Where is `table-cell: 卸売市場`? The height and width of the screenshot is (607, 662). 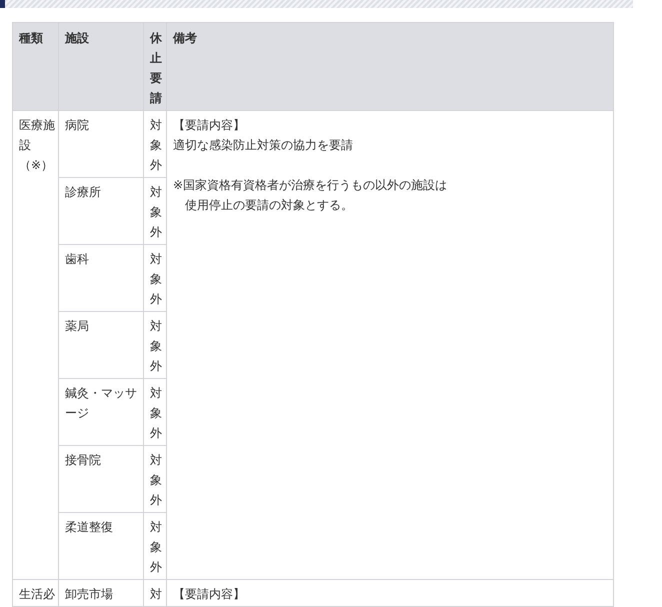
table-cell: 卸売市場 is located at coordinates (89, 594).